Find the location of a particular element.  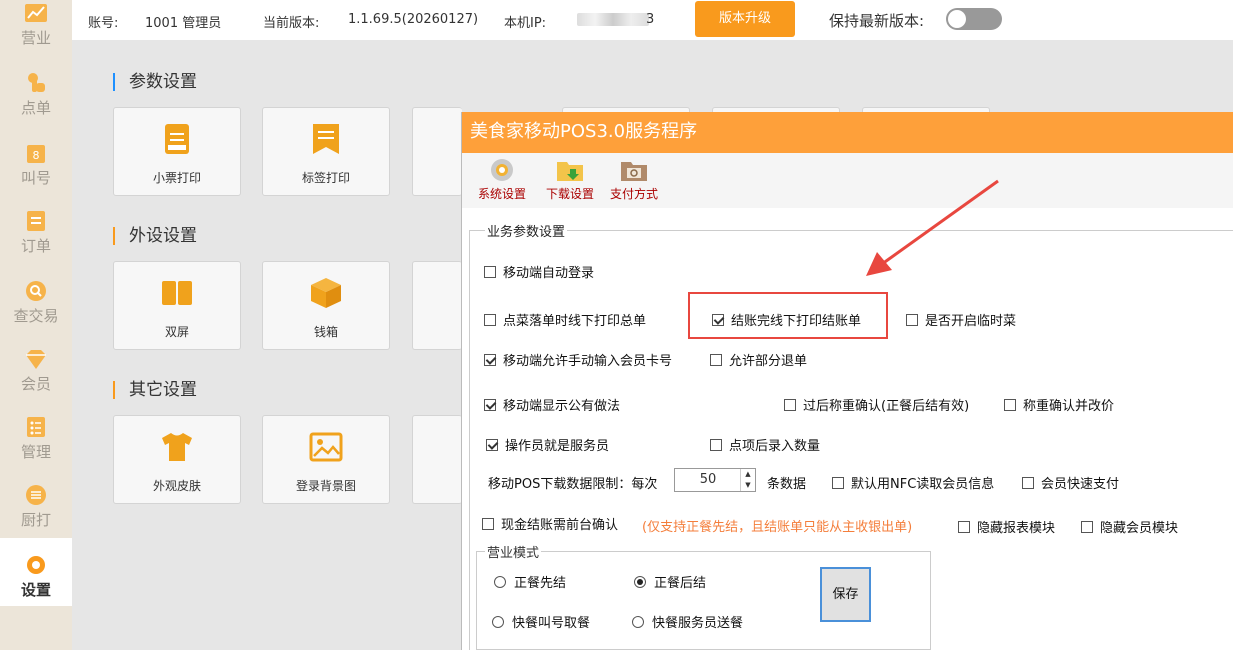

option-weigh-price: 称重确认并改价 is located at coordinates (1059, 404).